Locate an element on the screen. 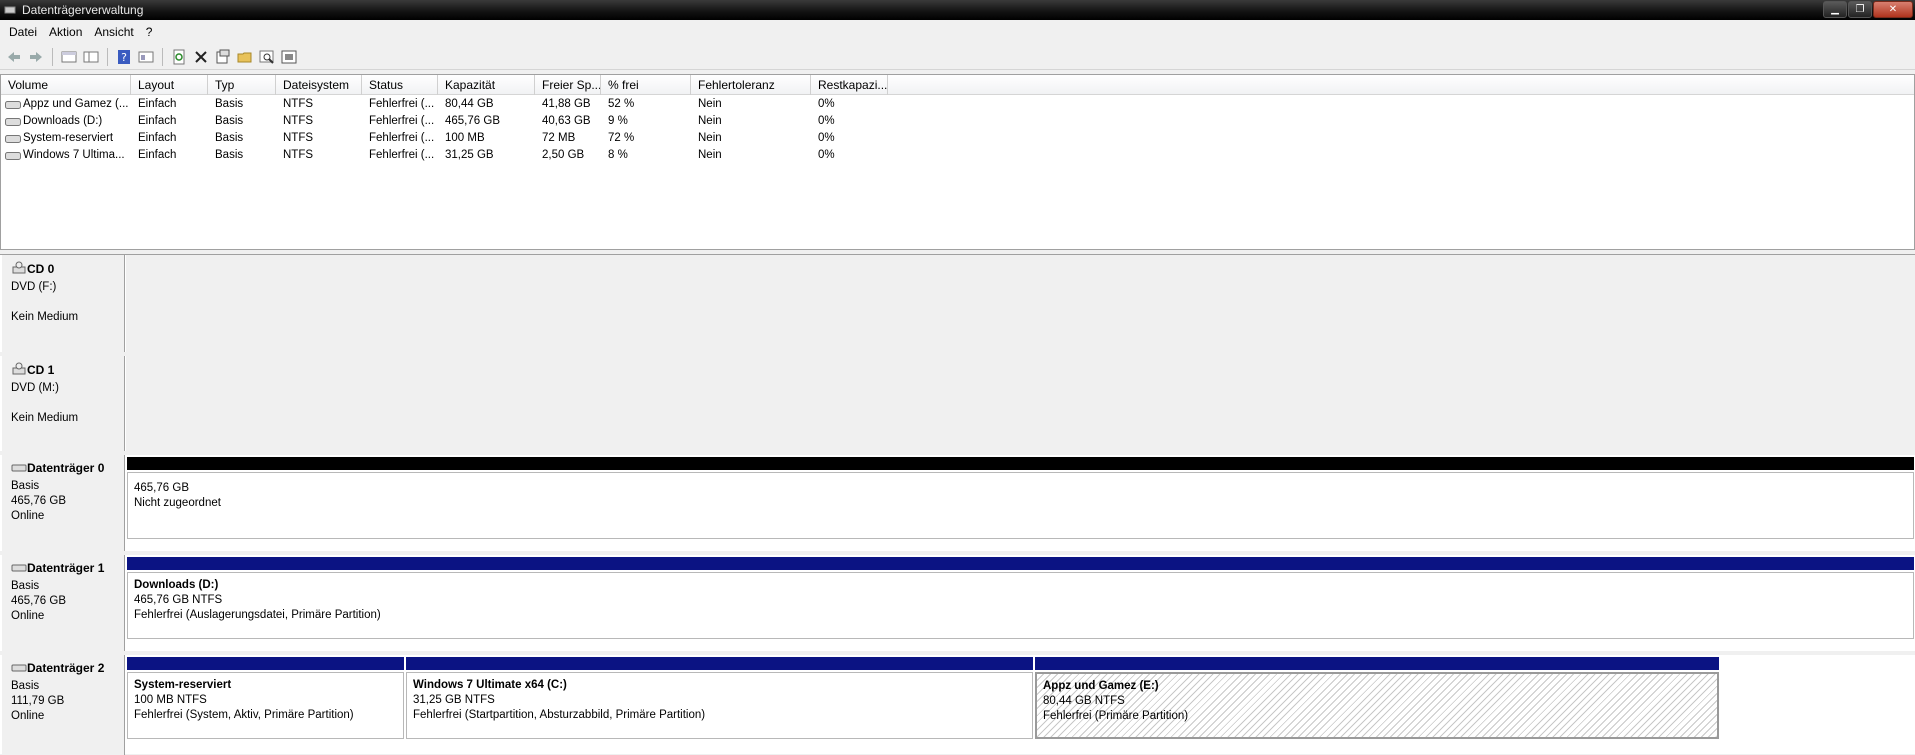  help-button: ? is located at coordinates (124, 57).